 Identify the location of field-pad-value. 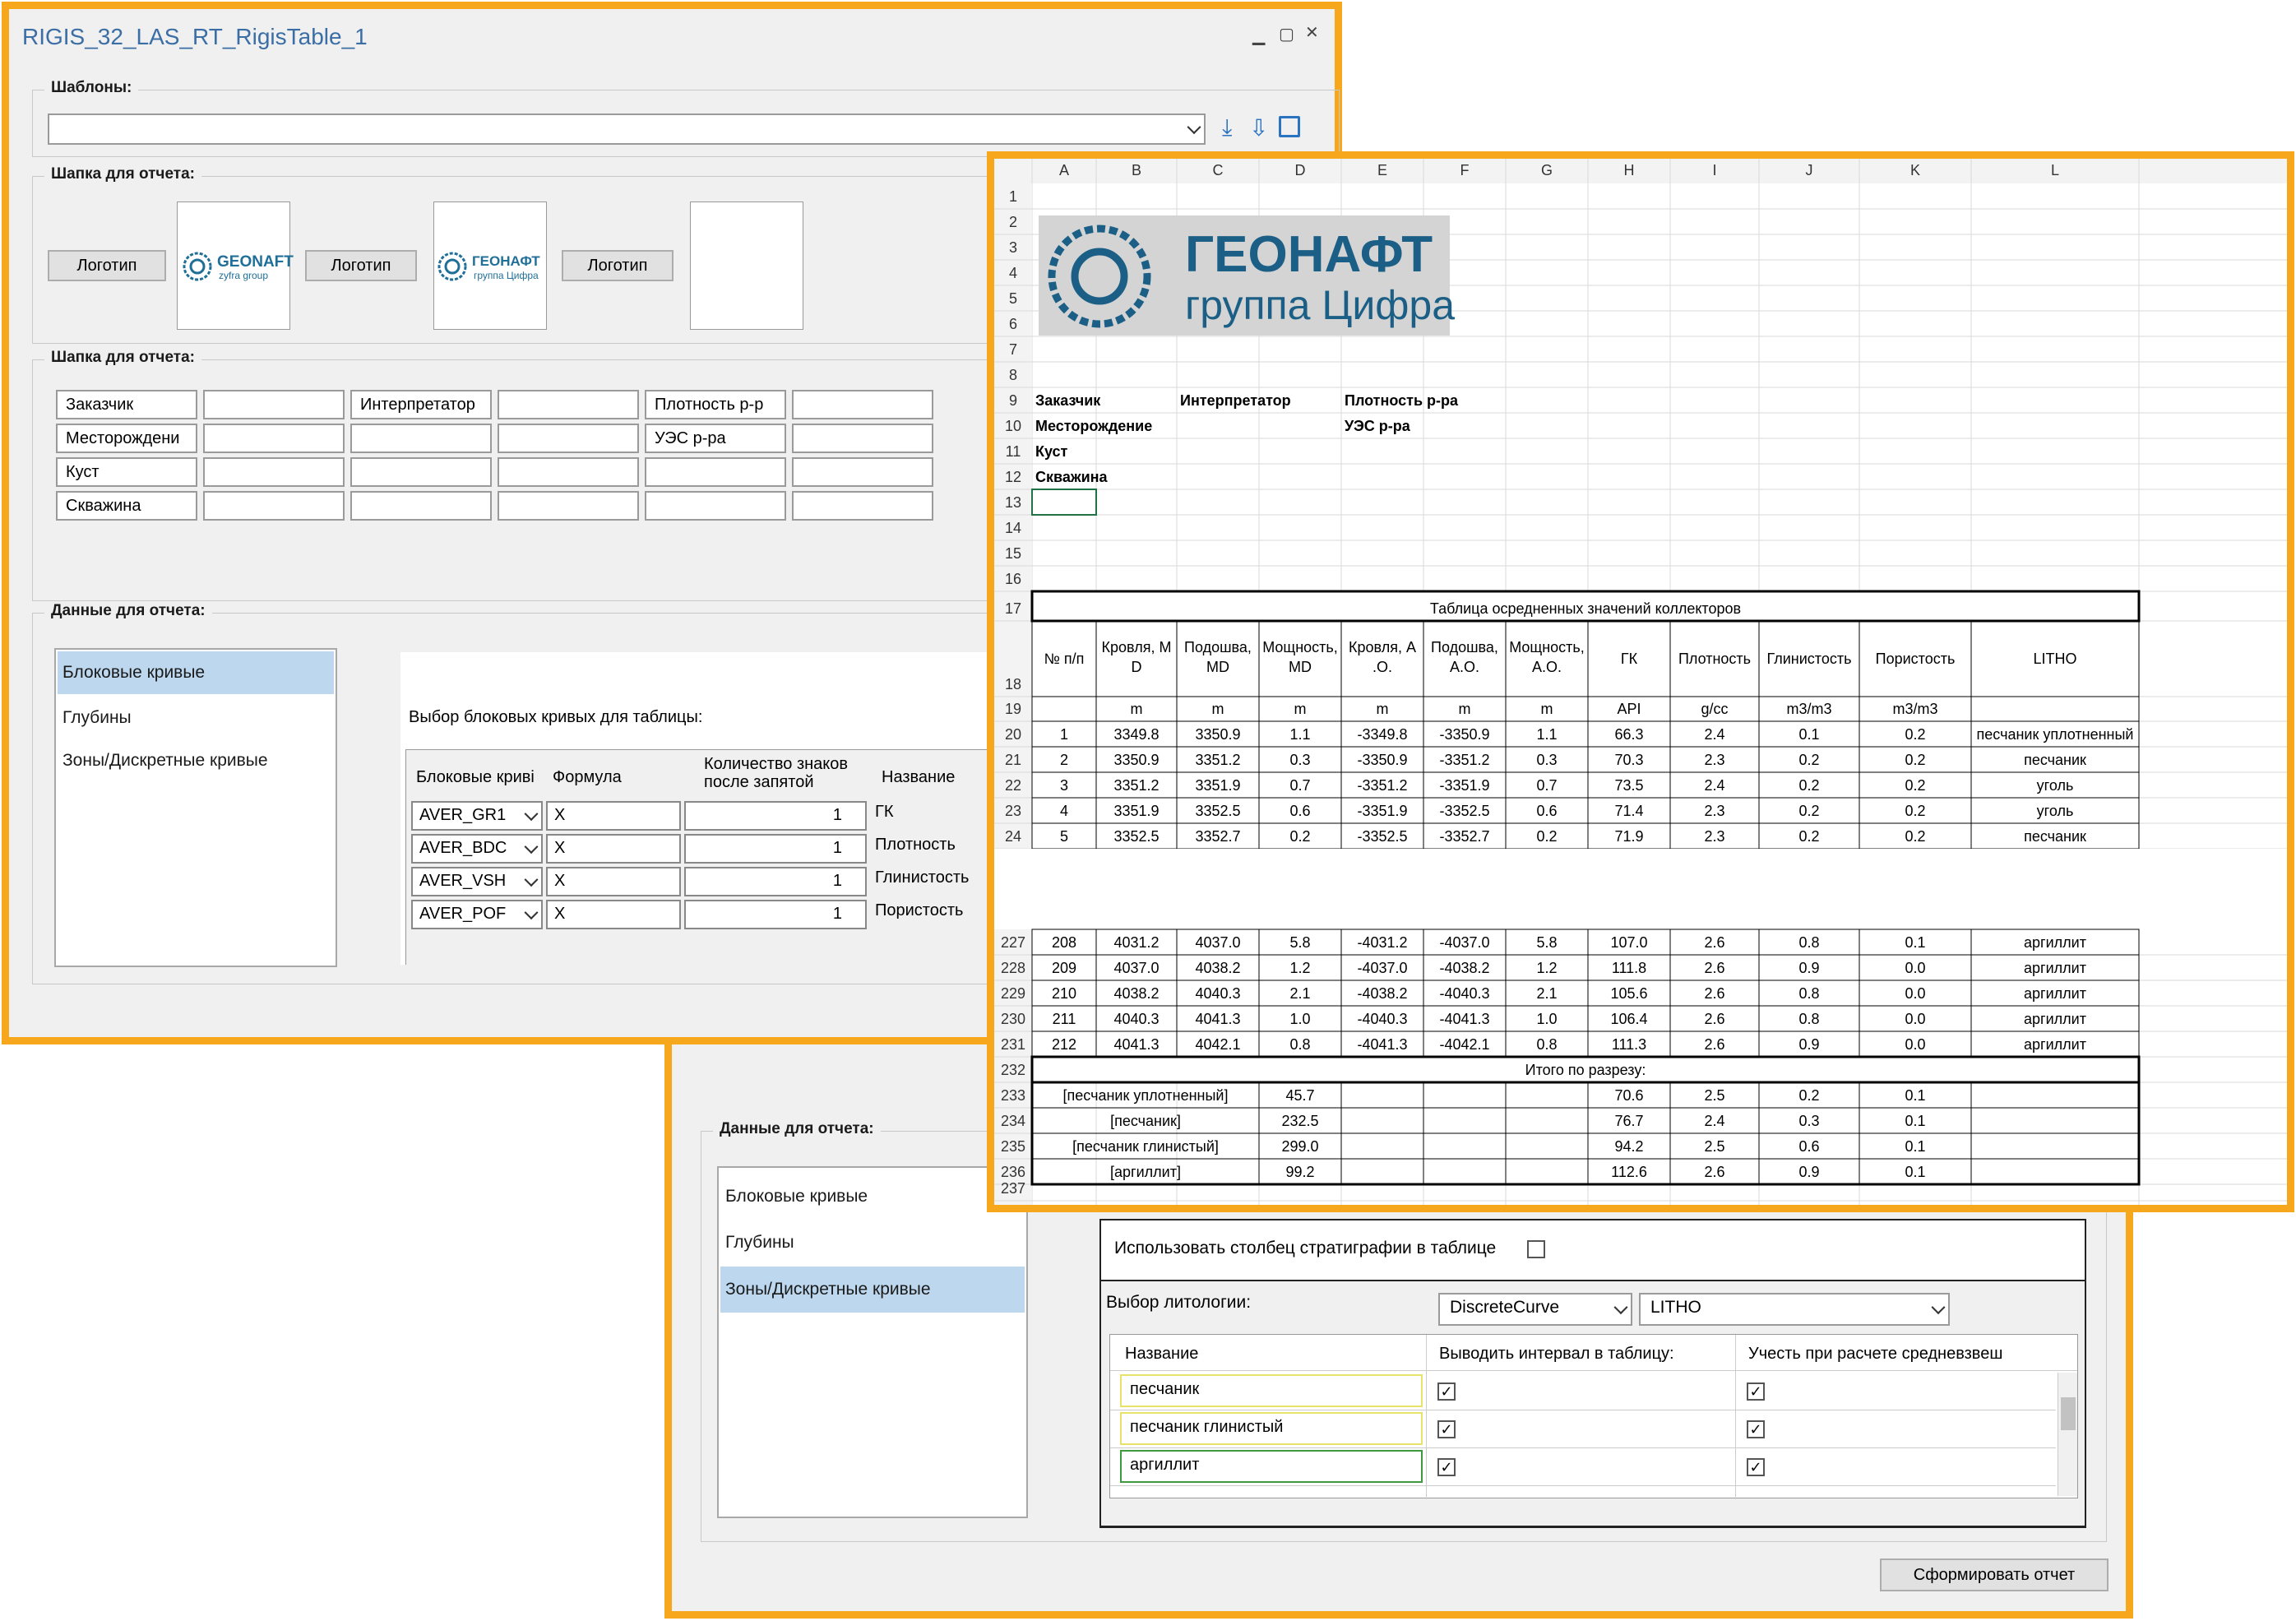
(274, 472).